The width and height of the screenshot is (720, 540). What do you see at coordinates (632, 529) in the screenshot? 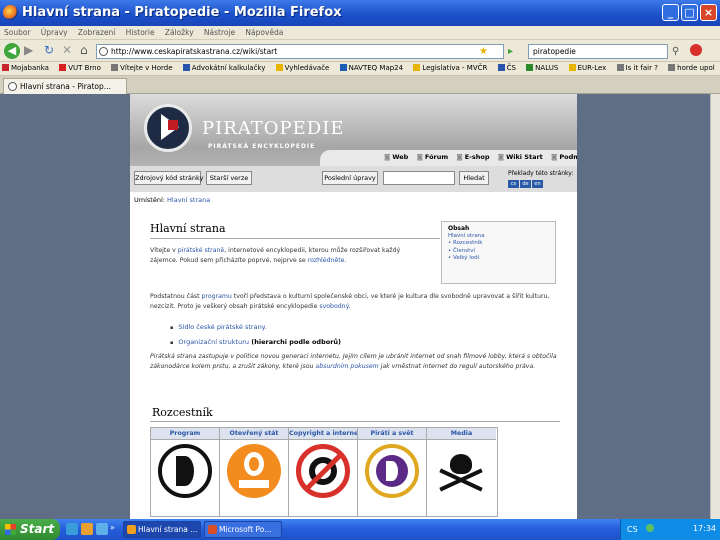
I see `language-indicator: CS` at bounding box center [632, 529].